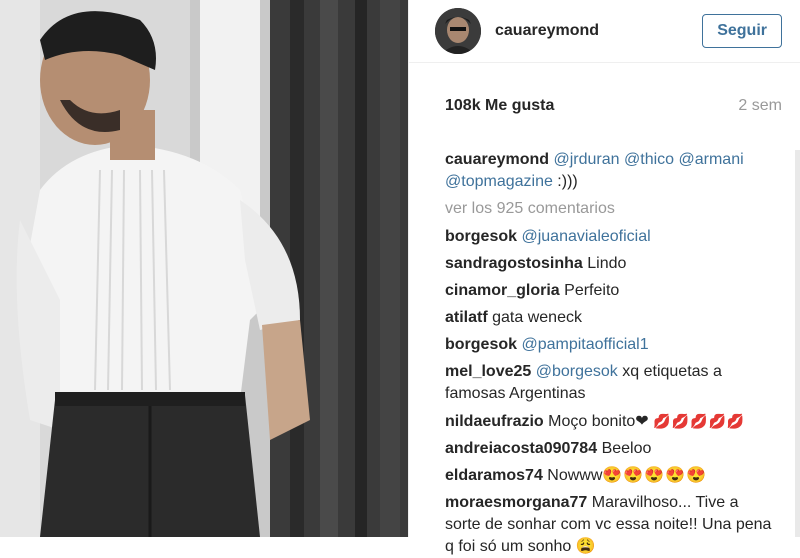 The image size is (800, 558). Describe the element at coordinates (565, 181) in the screenshot. I see `caption-text: :)))` at that location.